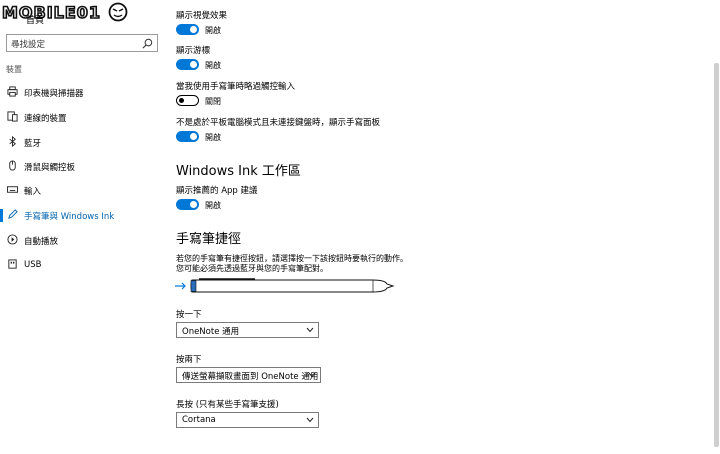  I want to click on heading-pen-shortcuts: 手寫筆捷徑, so click(209, 239).